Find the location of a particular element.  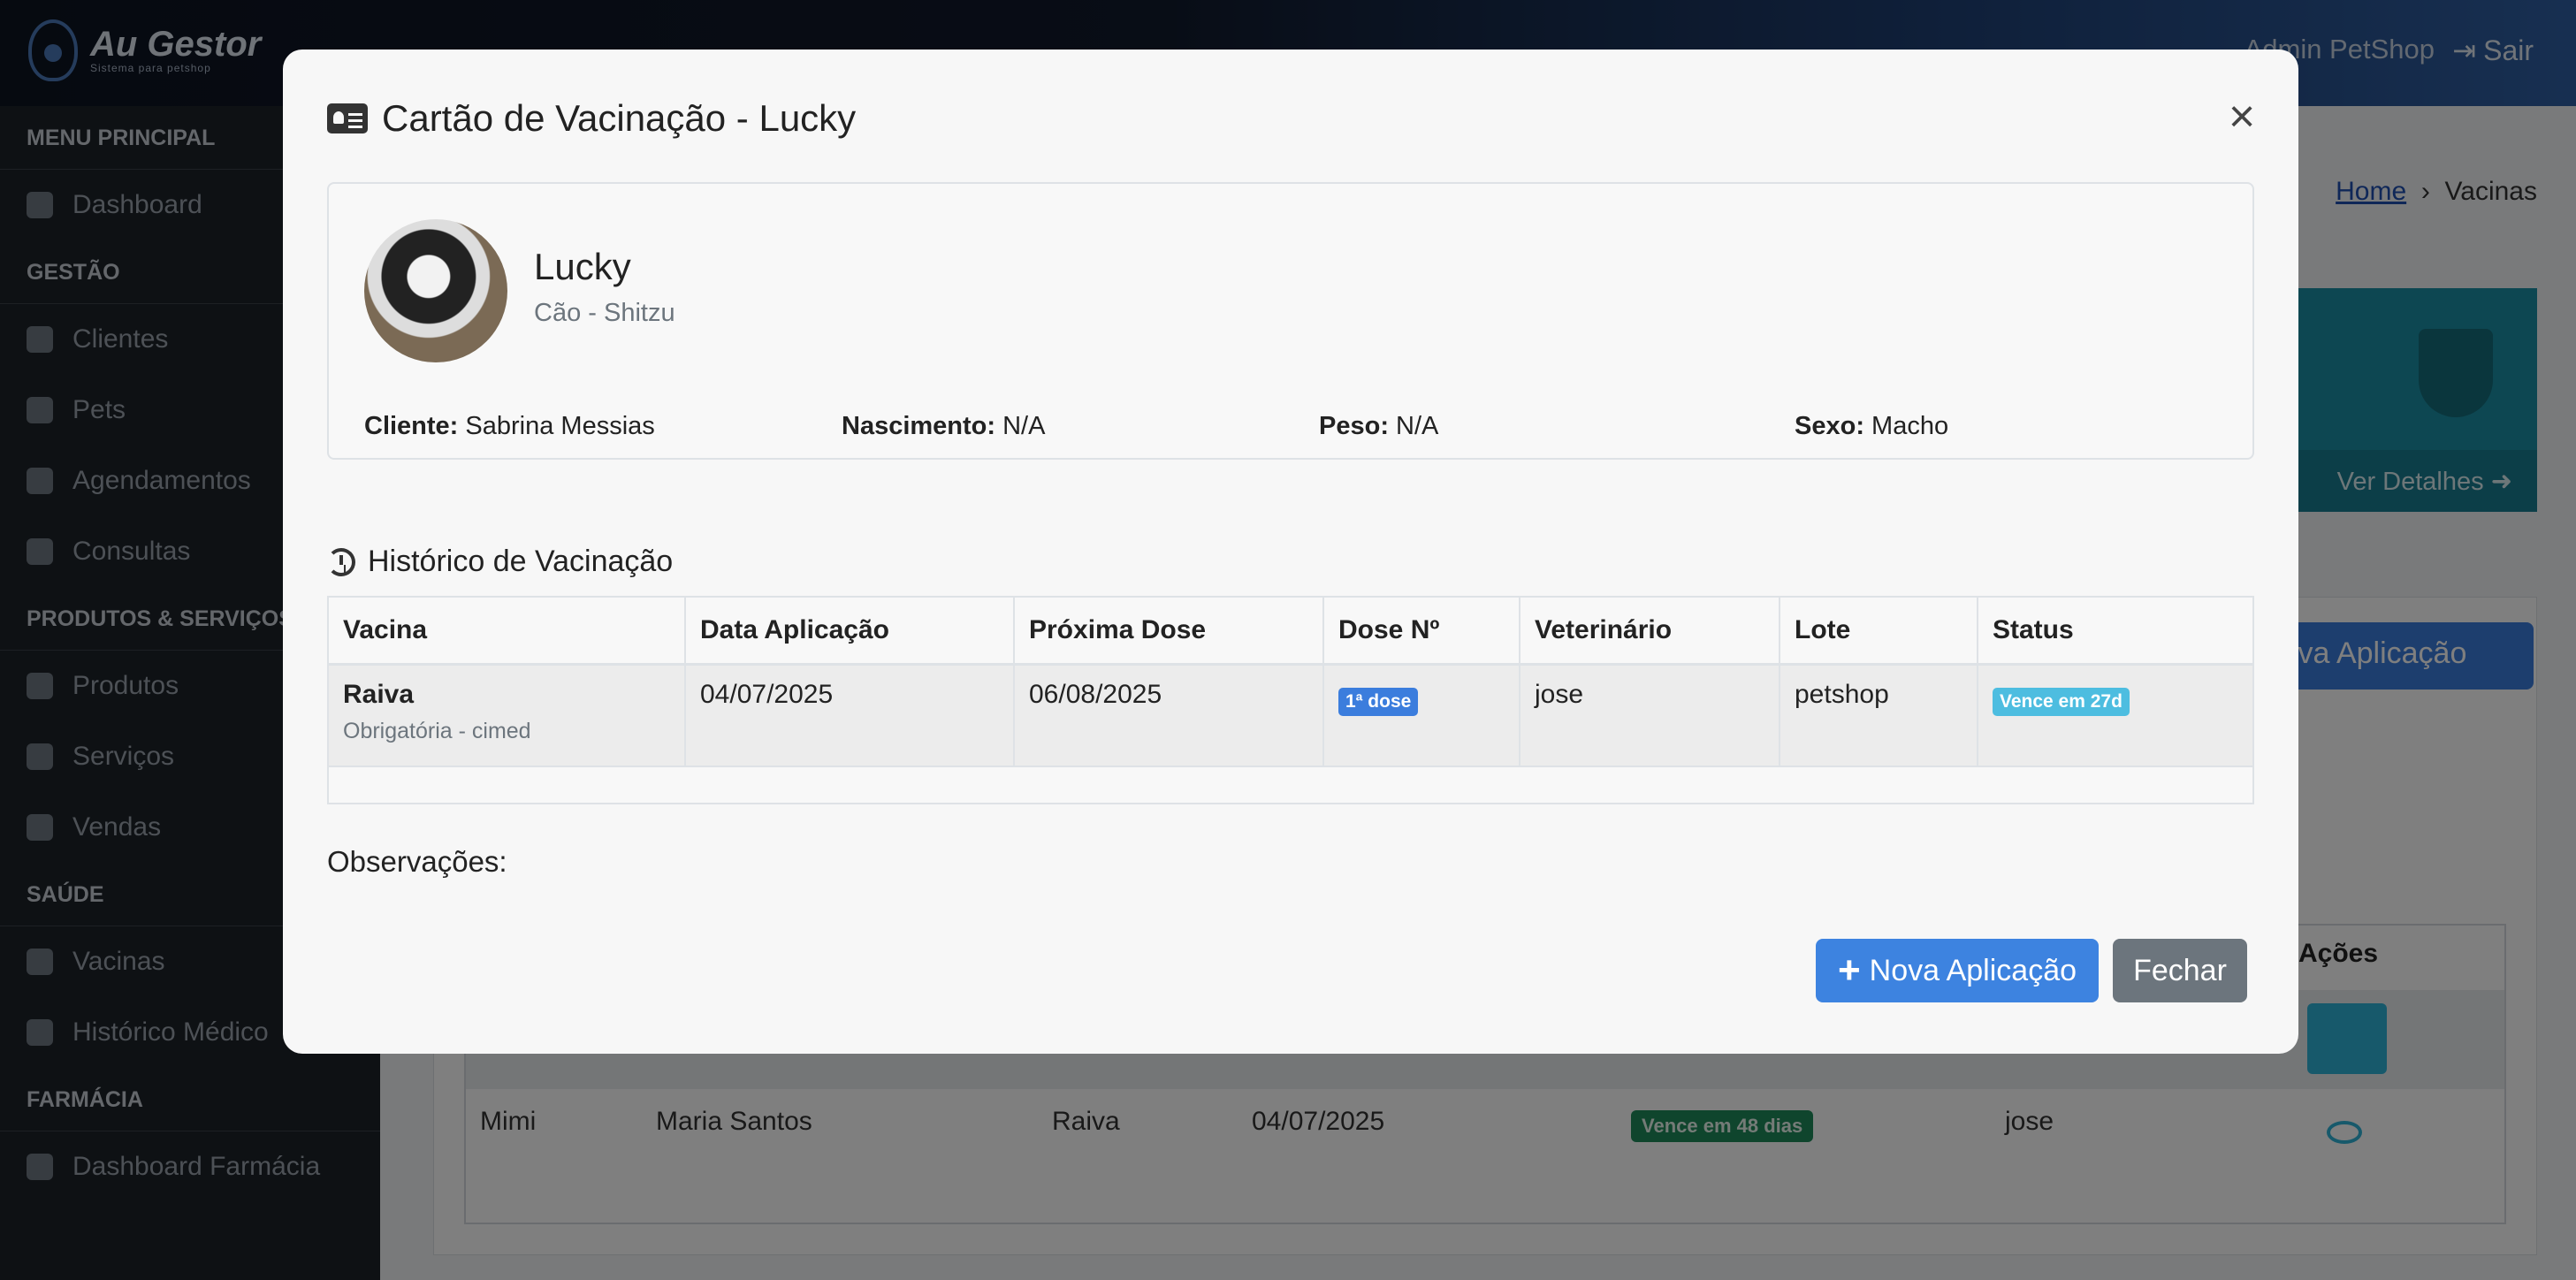

vet-cell: jose is located at coordinates (1649, 715).